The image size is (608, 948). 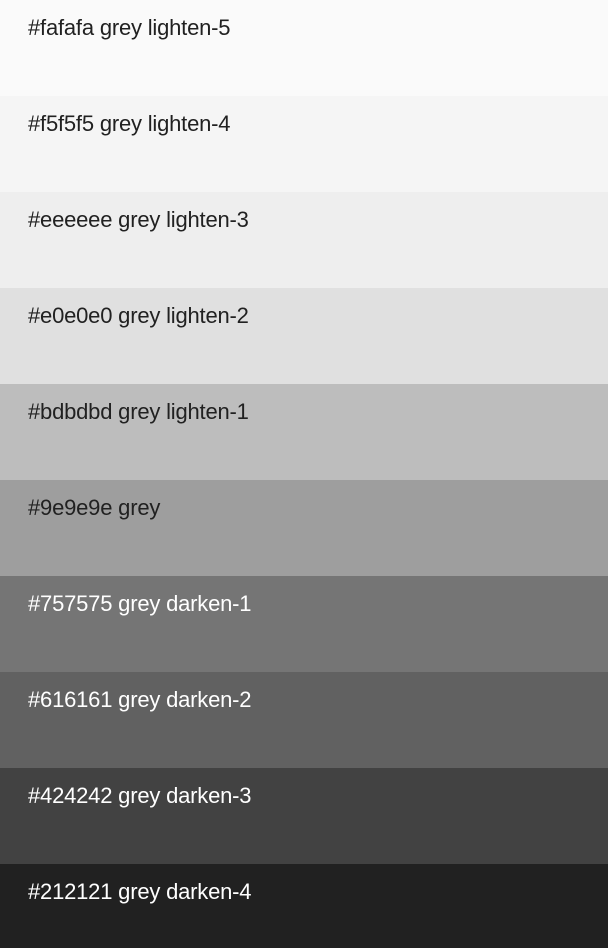 What do you see at coordinates (165, 27) in the screenshot?
I see `swatch-label: grey lighten-5` at bounding box center [165, 27].